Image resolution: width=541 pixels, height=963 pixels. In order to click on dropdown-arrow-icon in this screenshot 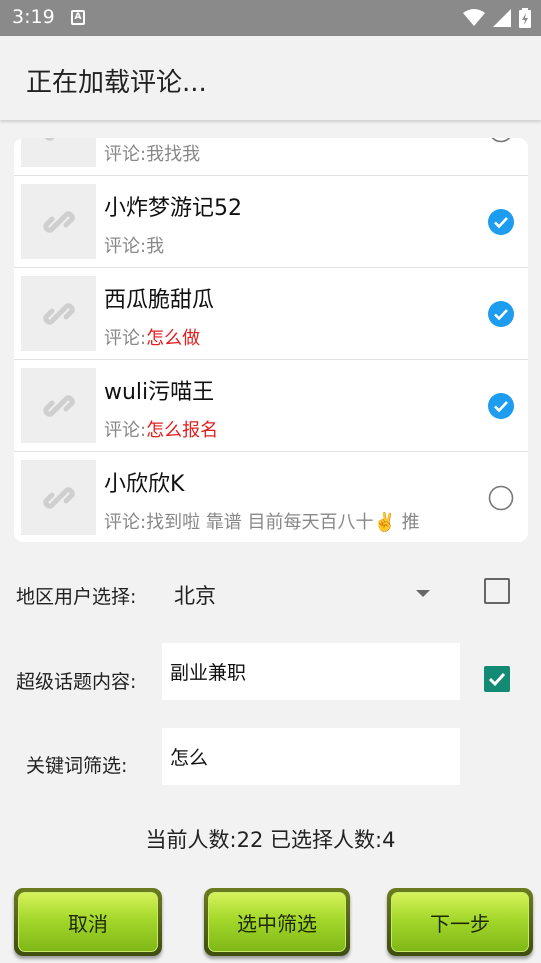, I will do `click(423, 593)`.